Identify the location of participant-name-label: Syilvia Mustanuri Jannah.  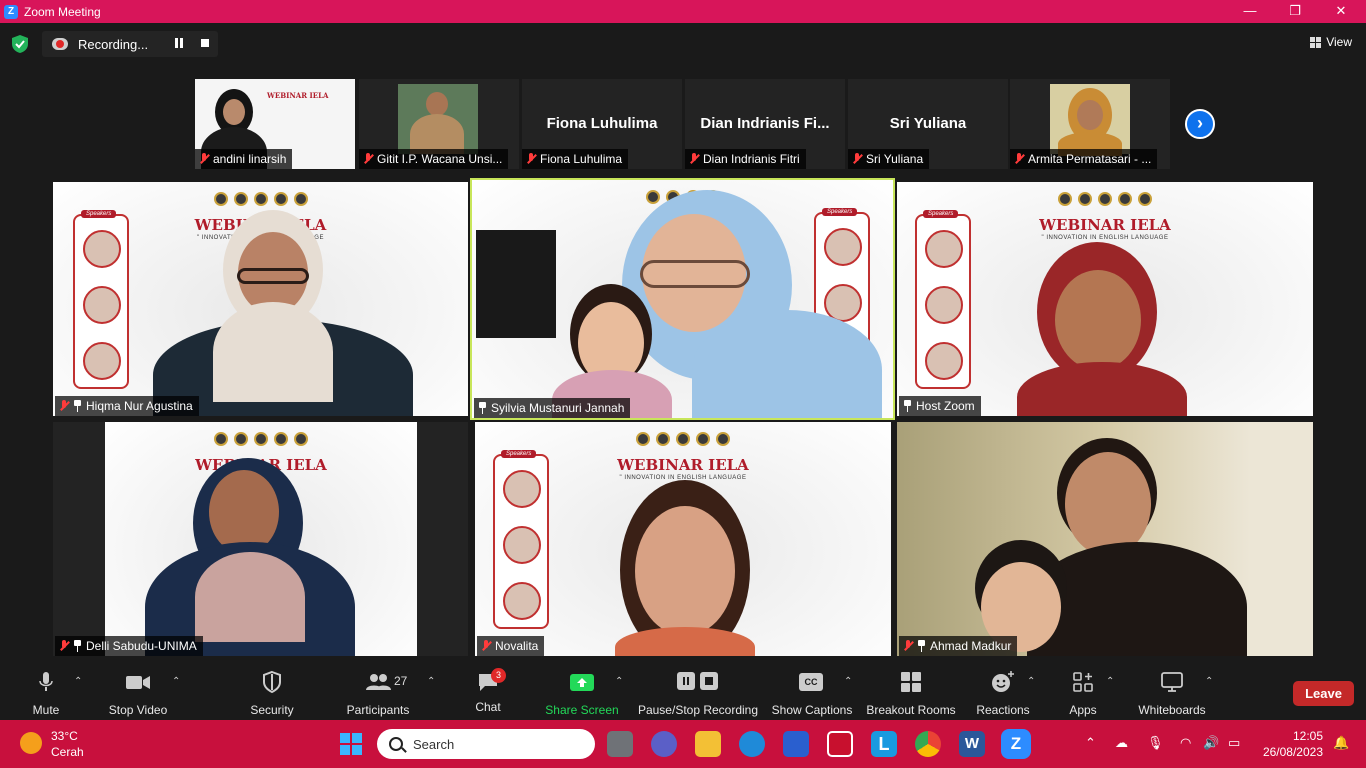
(552, 408).